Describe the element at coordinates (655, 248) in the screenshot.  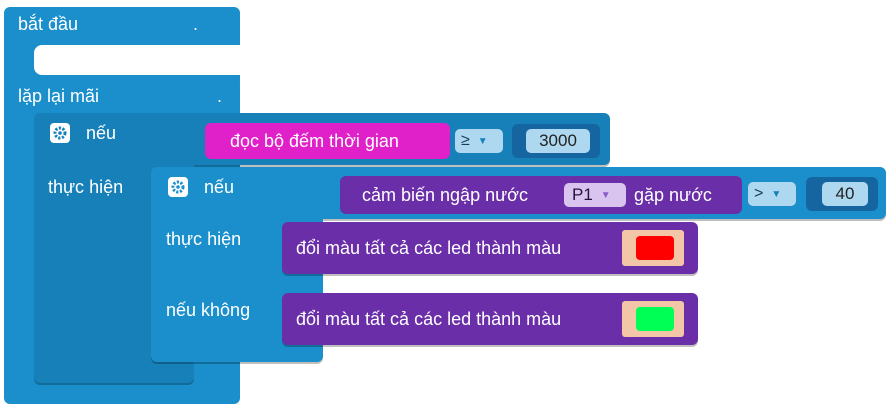
I see `then-color-swatch` at that location.